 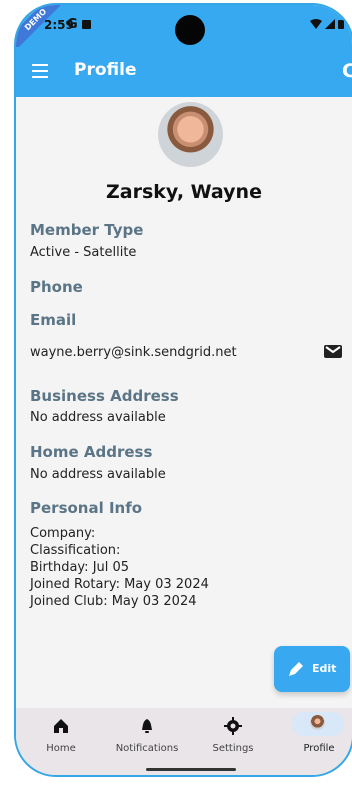 I want to click on nav-profile: Profile, so click(x=318, y=737).